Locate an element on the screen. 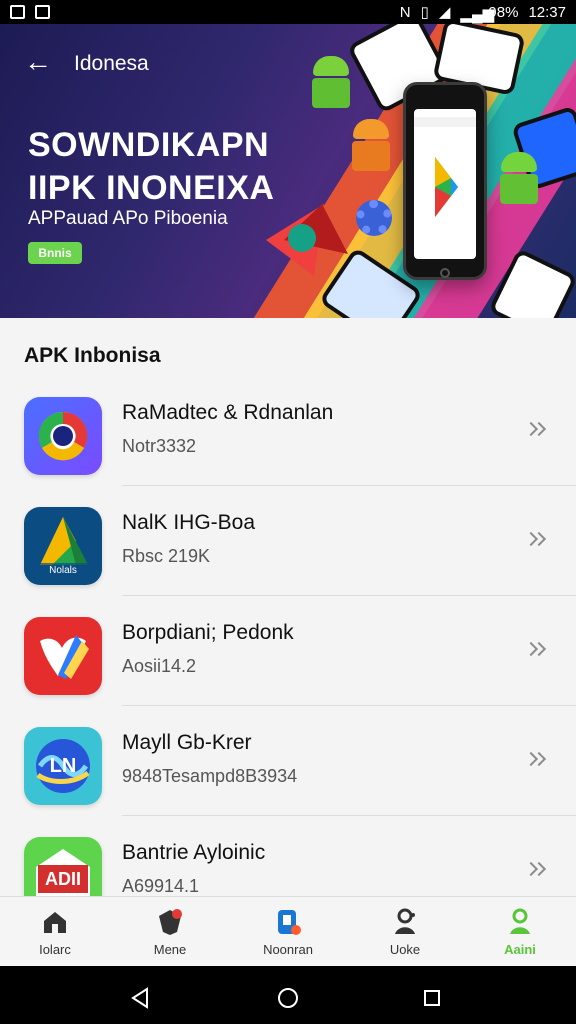  status-time: 12:37 is located at coordinates (547, 12).